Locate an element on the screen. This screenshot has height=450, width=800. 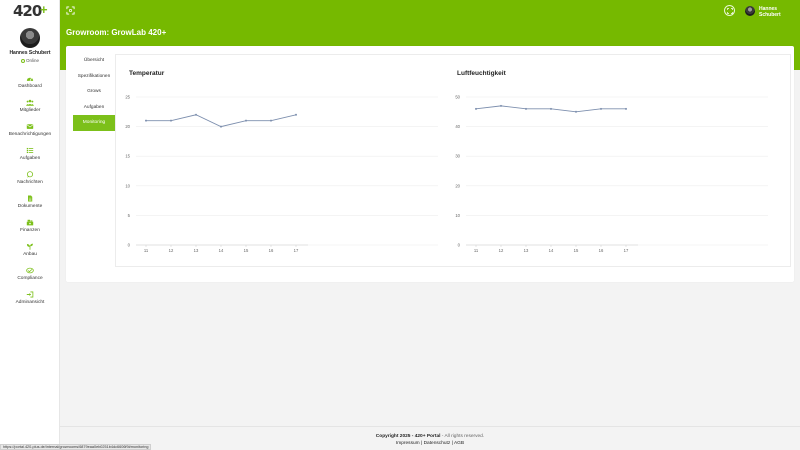
gauge-icon is located at coordinates (30, 79).